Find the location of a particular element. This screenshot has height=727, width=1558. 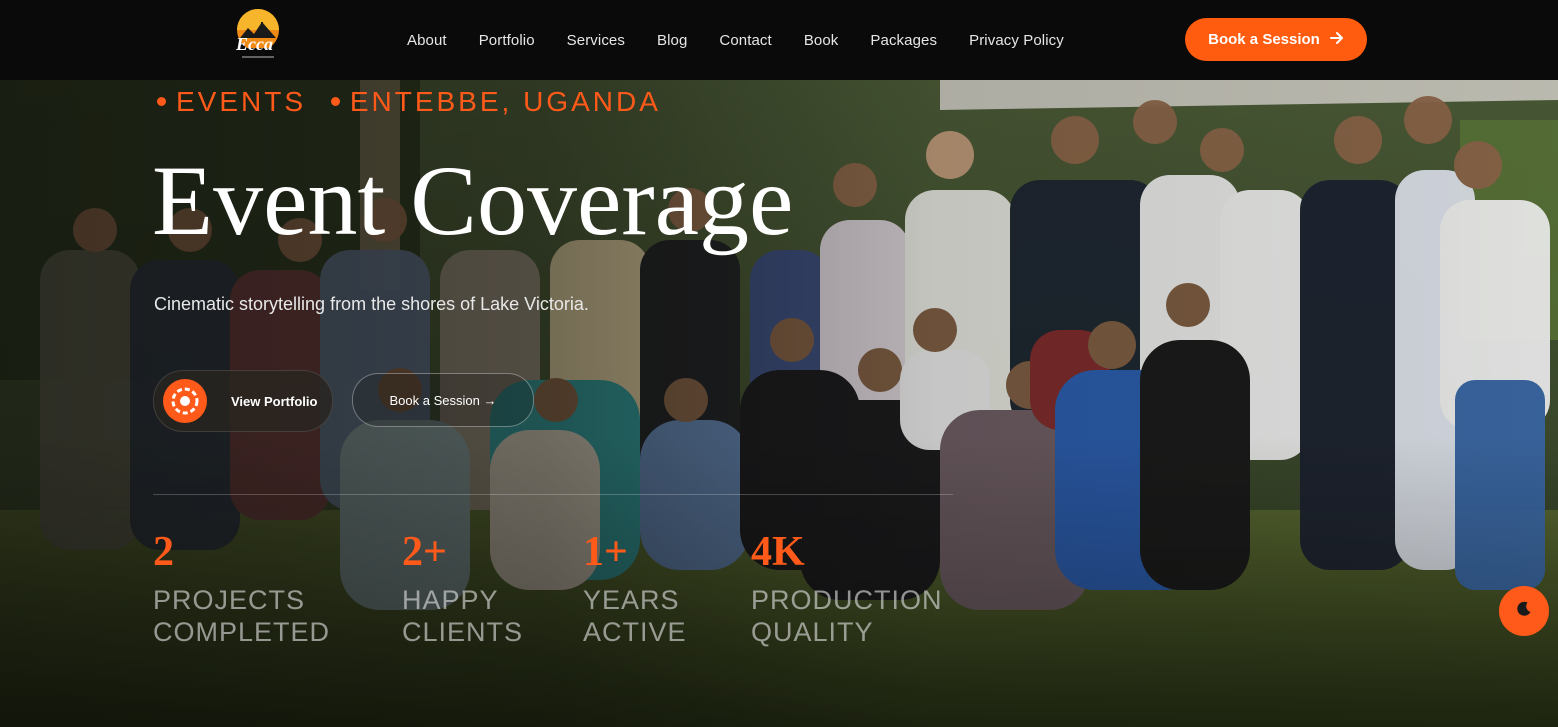

divider is located at coordinates (553, 494).